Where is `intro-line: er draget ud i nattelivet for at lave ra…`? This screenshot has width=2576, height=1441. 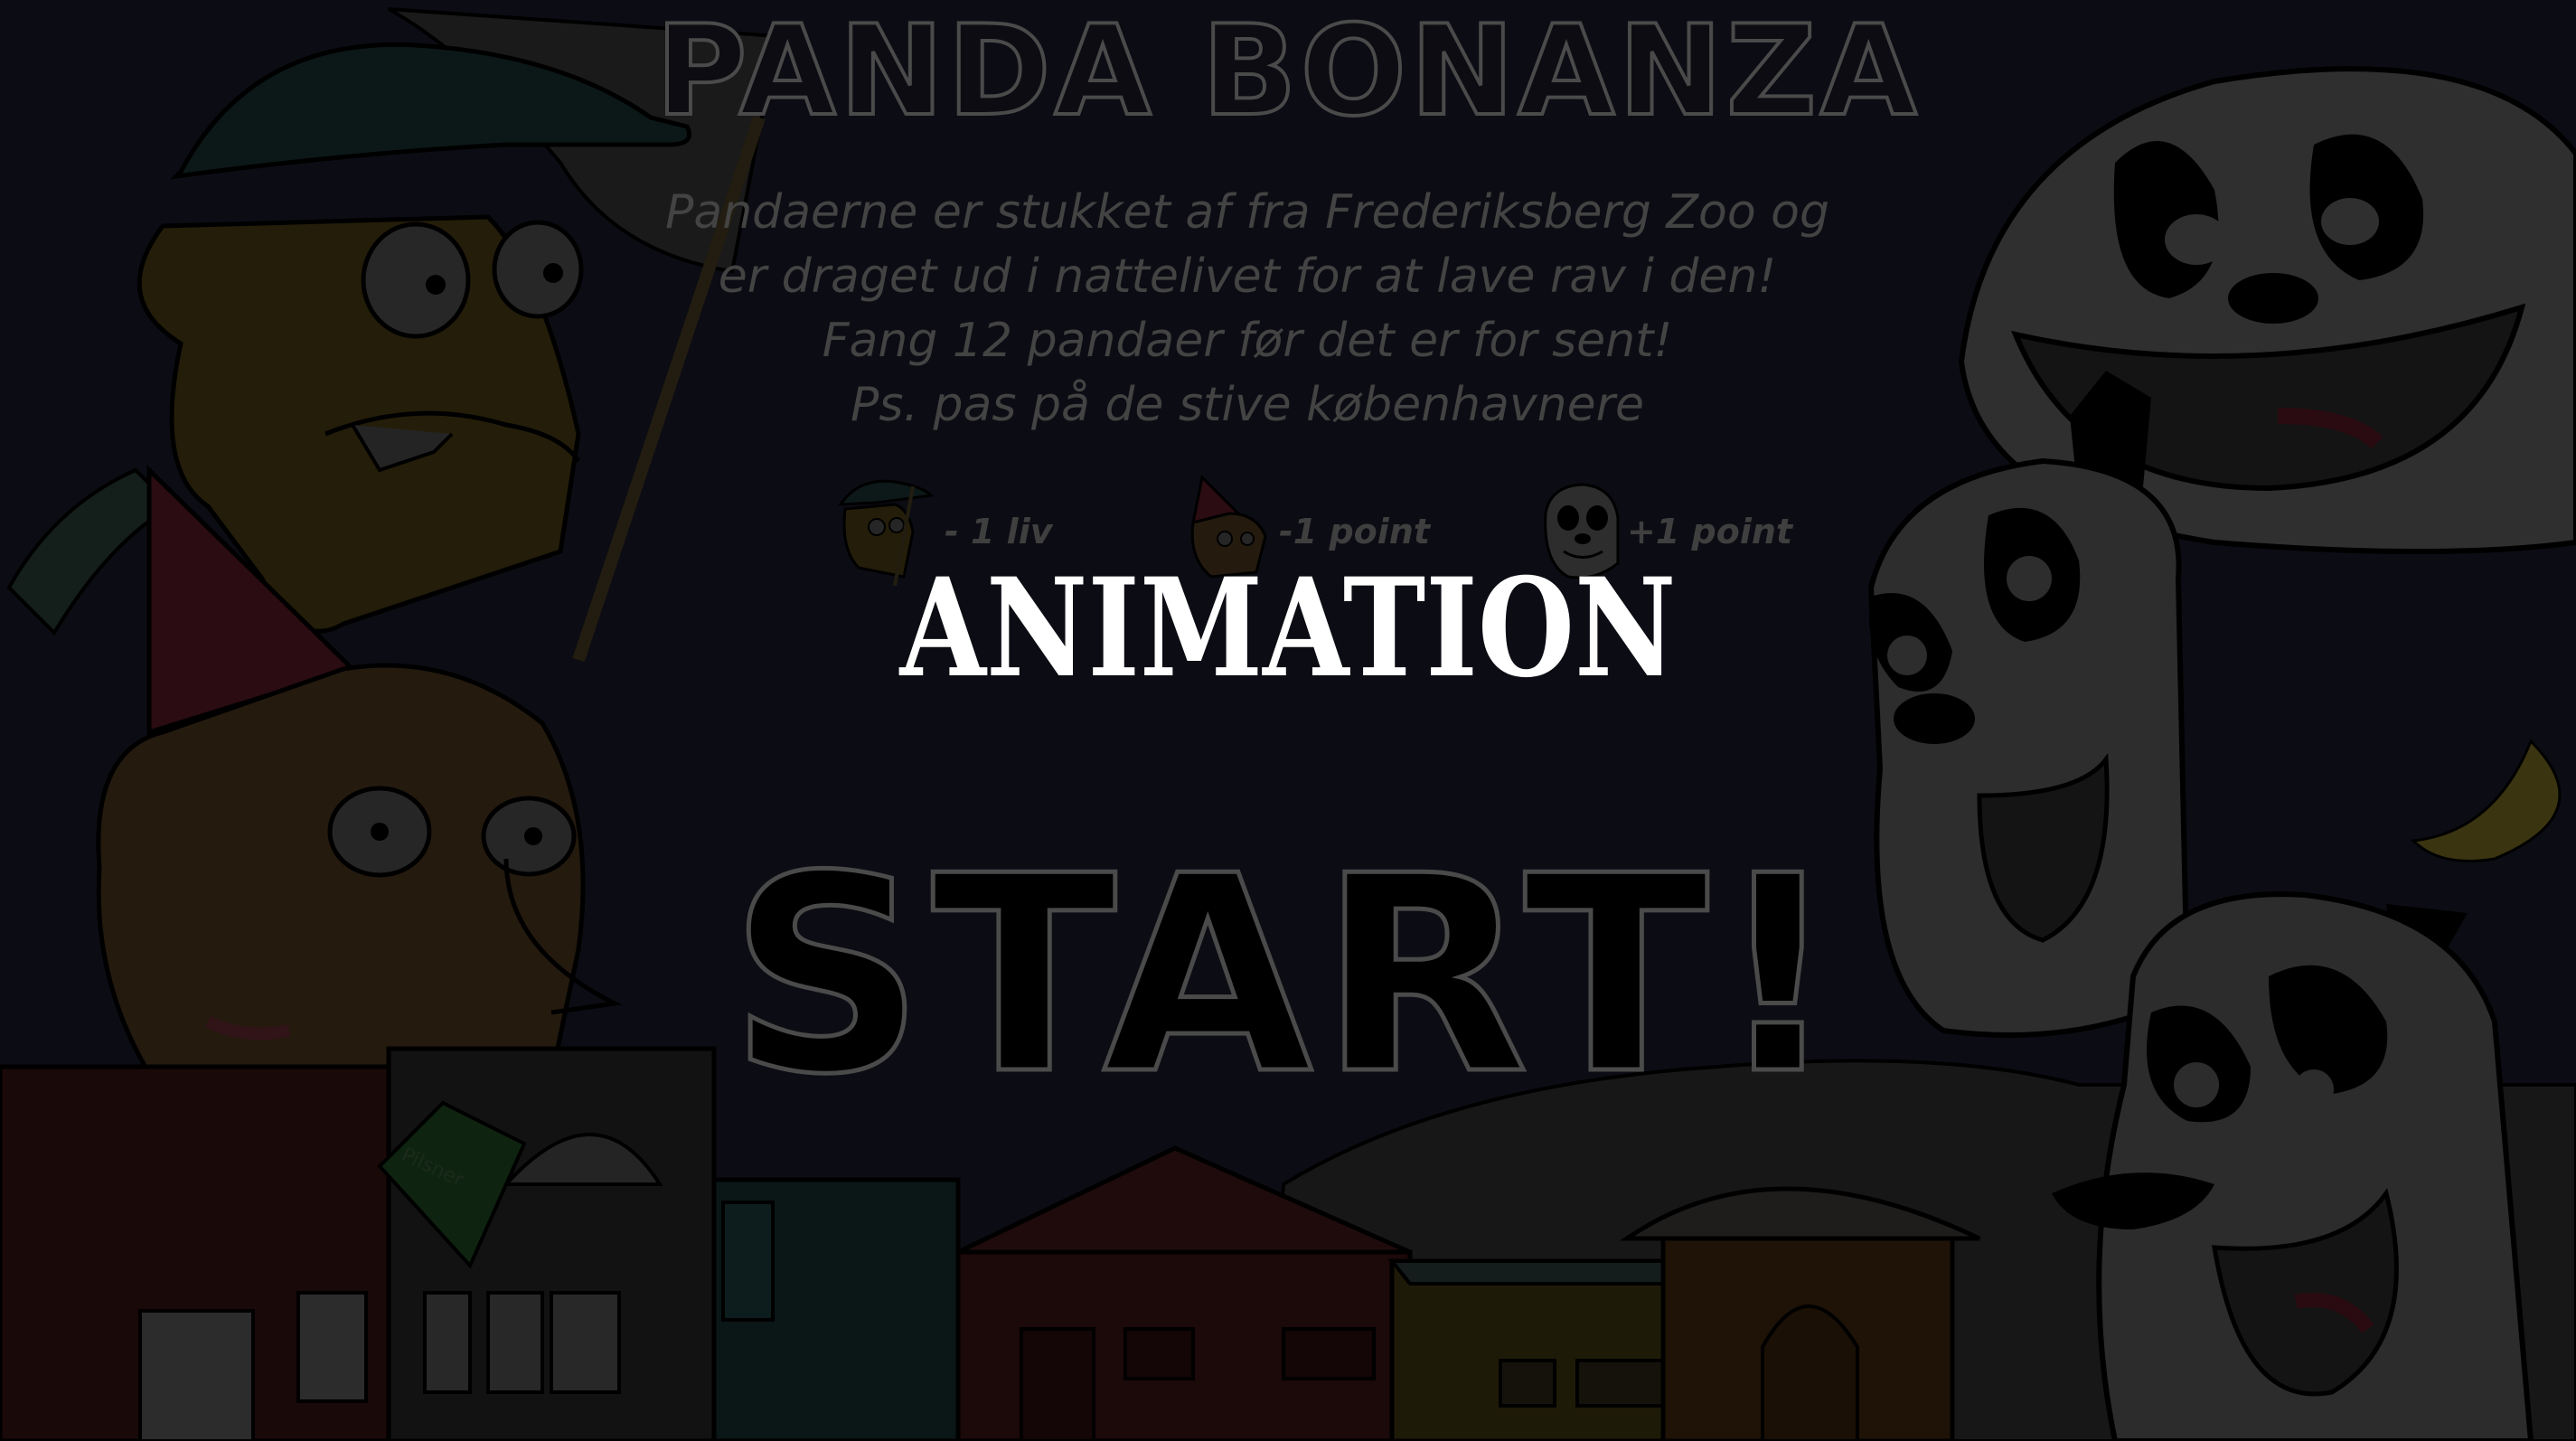 intro-line: er draget ud i nattelivet for at lave ra… is located at coordinates (1248, 277).